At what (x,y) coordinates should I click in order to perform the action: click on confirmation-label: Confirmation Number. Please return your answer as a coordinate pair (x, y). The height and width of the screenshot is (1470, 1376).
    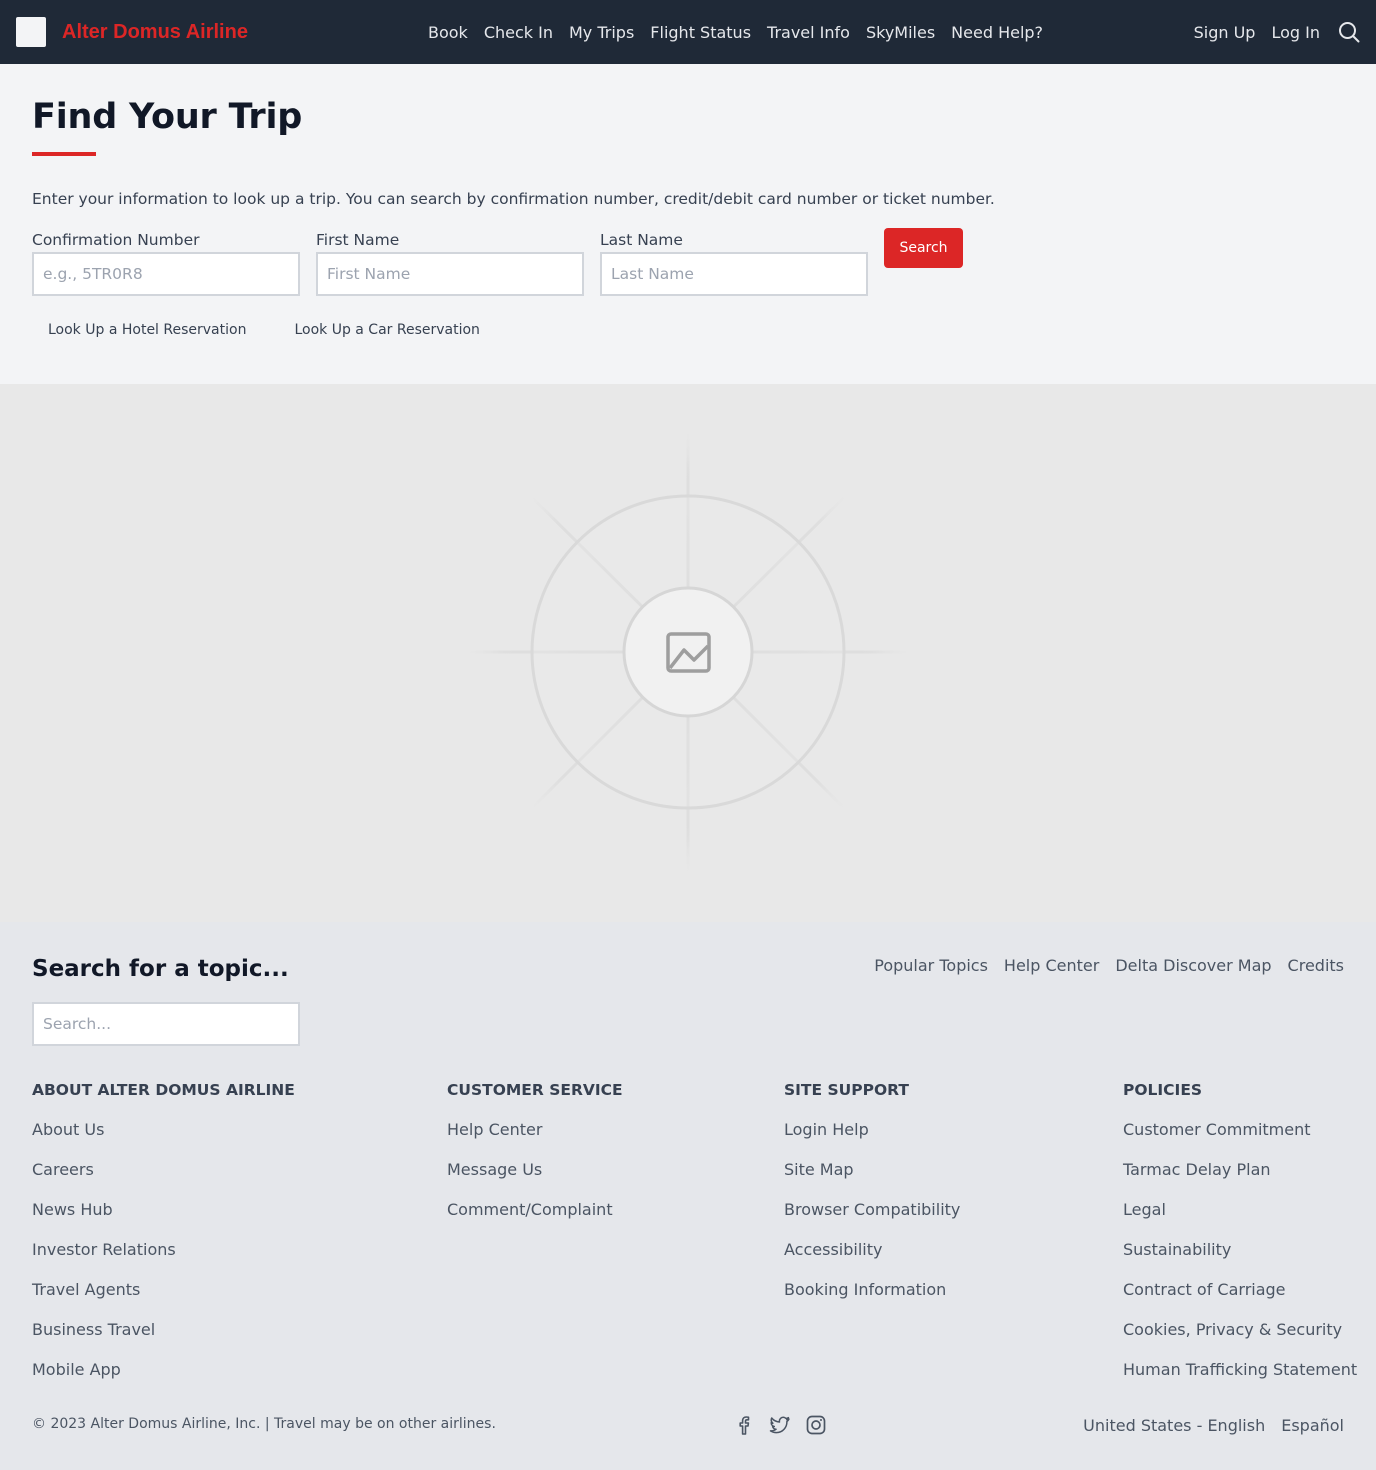
    Looking at the image, I should click on (116, 240).